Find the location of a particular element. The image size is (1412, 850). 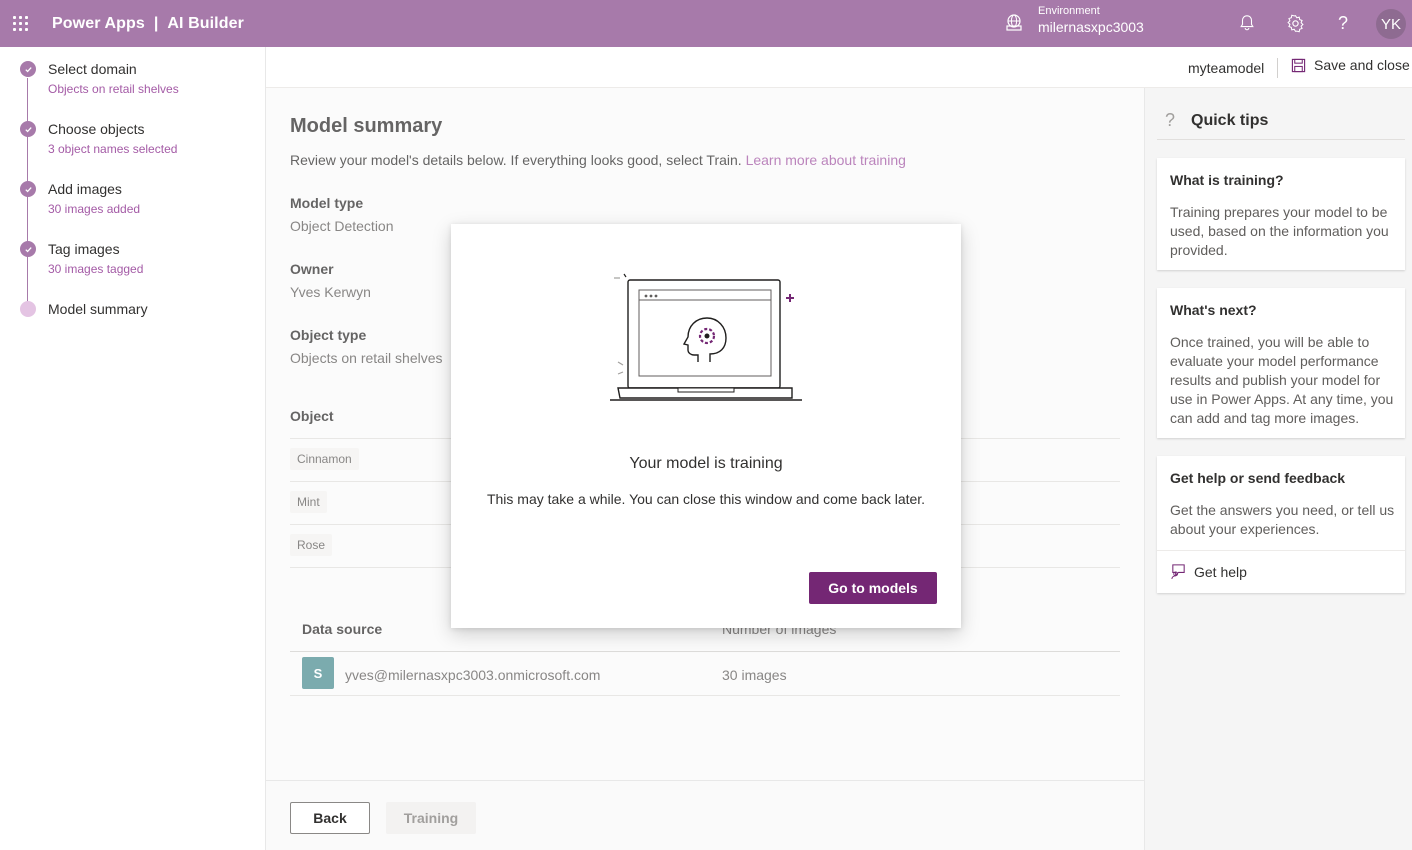

quick-tips-header: ? Quick tips is located at coordinates (1281, 121).